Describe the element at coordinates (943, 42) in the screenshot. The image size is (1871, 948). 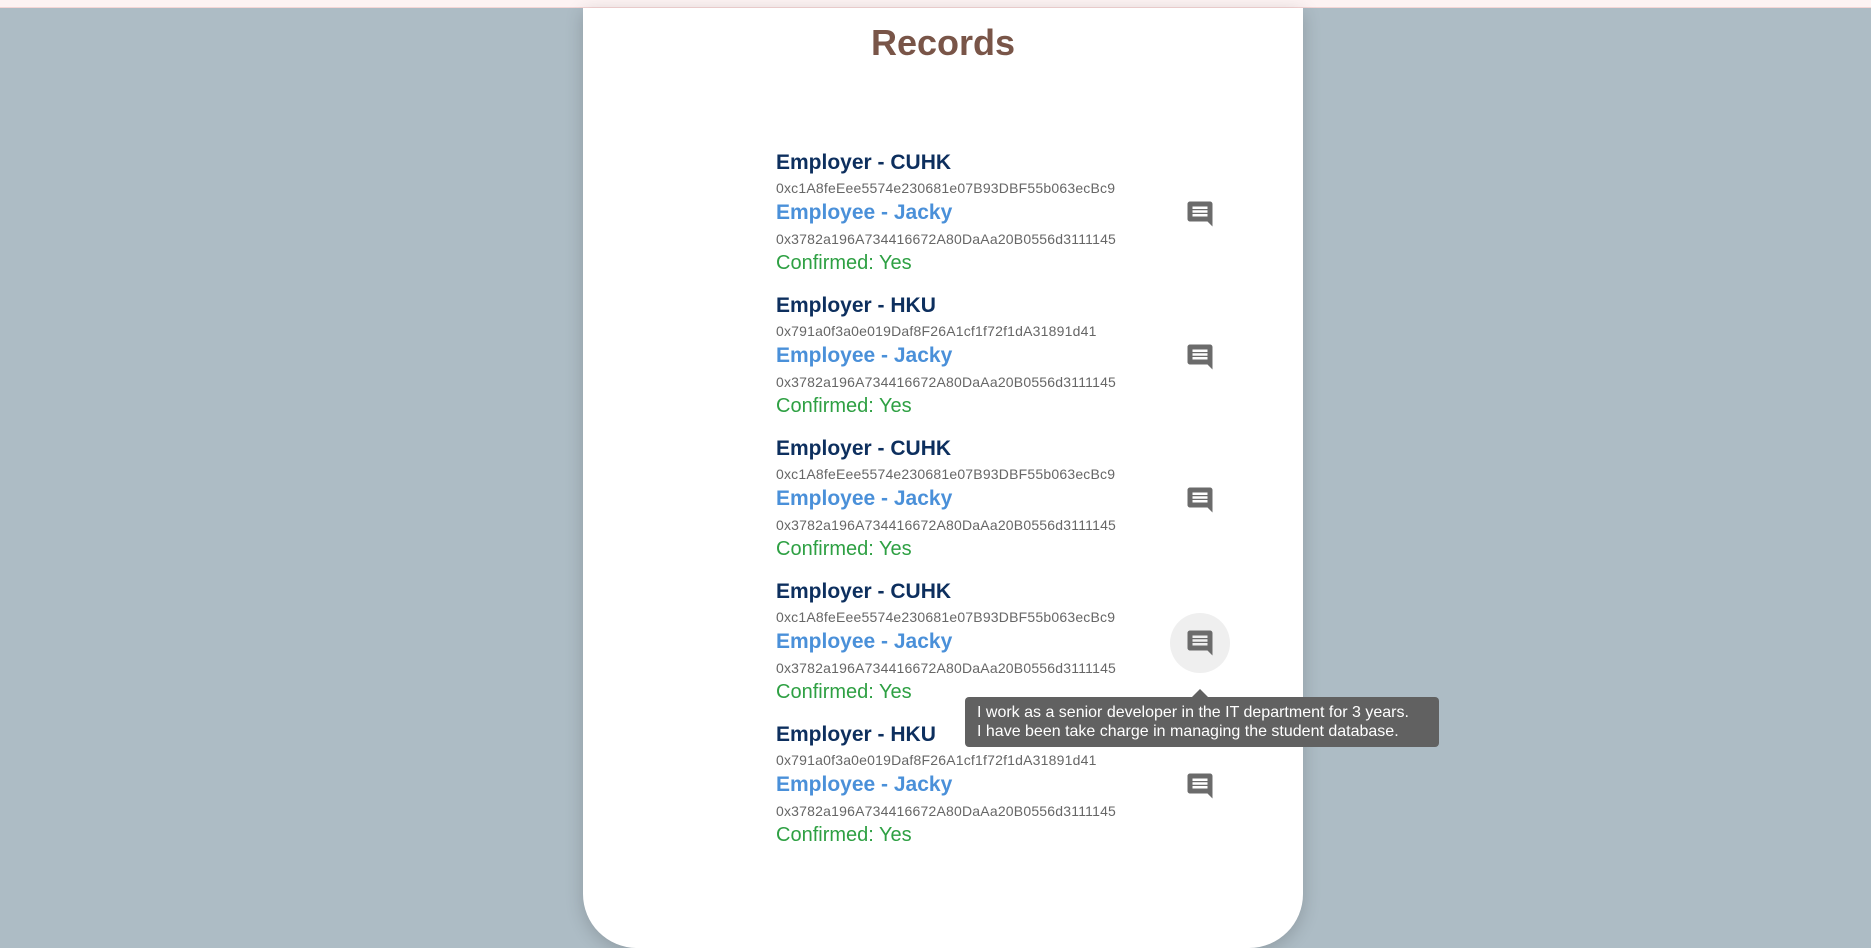
I see `page-title: Records` at that location.